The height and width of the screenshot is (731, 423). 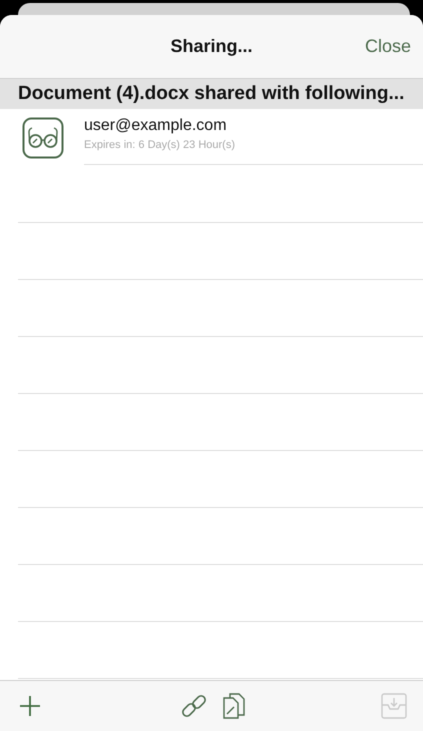 What do you see at coordinates (211, 137) in the screenshot?
I see `share-row: user@example.com Expires in: 6 Day(s) 23 Hour(s)` at bounding box center [211, 137].